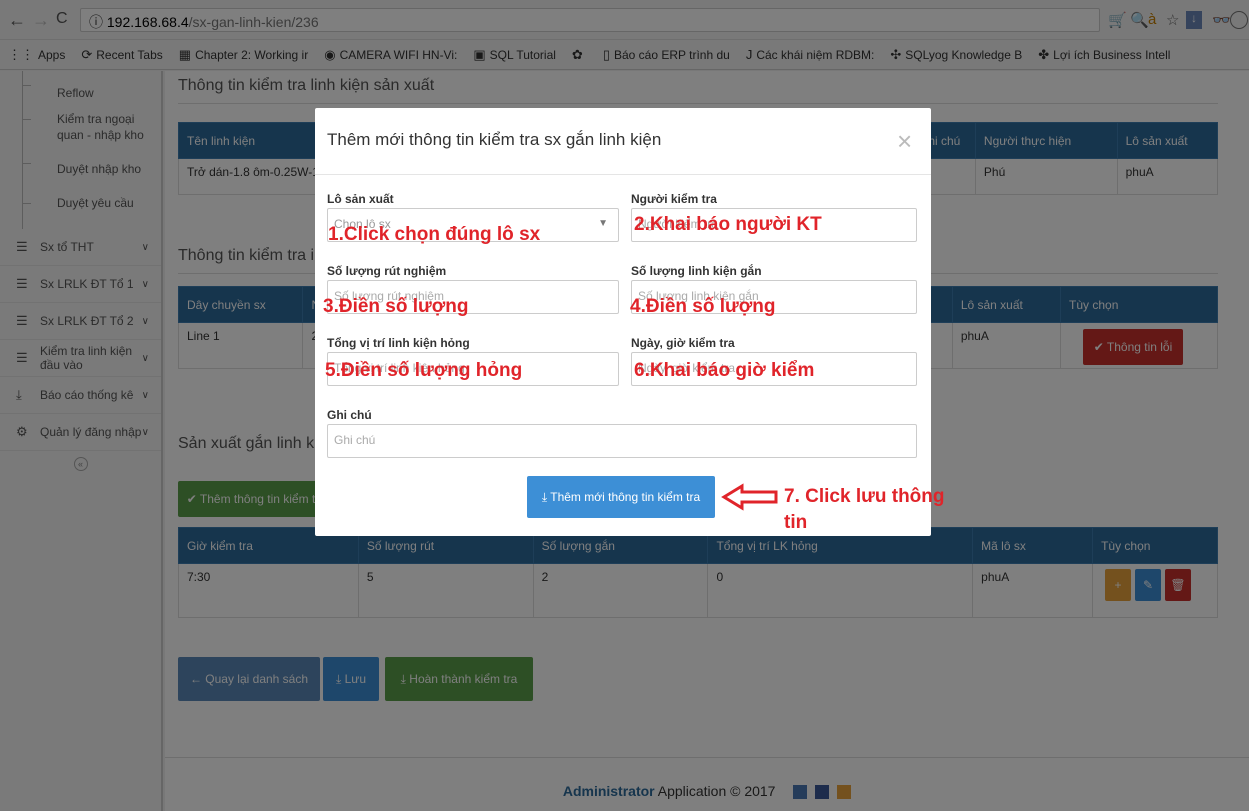 This screenshot has height=811, width=1249. What do you see at coordinates (621, 497) in the screenshot?
I see `submit-check-button: ⤓ Thêm mới thông tin kiểm tra` at bounding box center [621, 497].